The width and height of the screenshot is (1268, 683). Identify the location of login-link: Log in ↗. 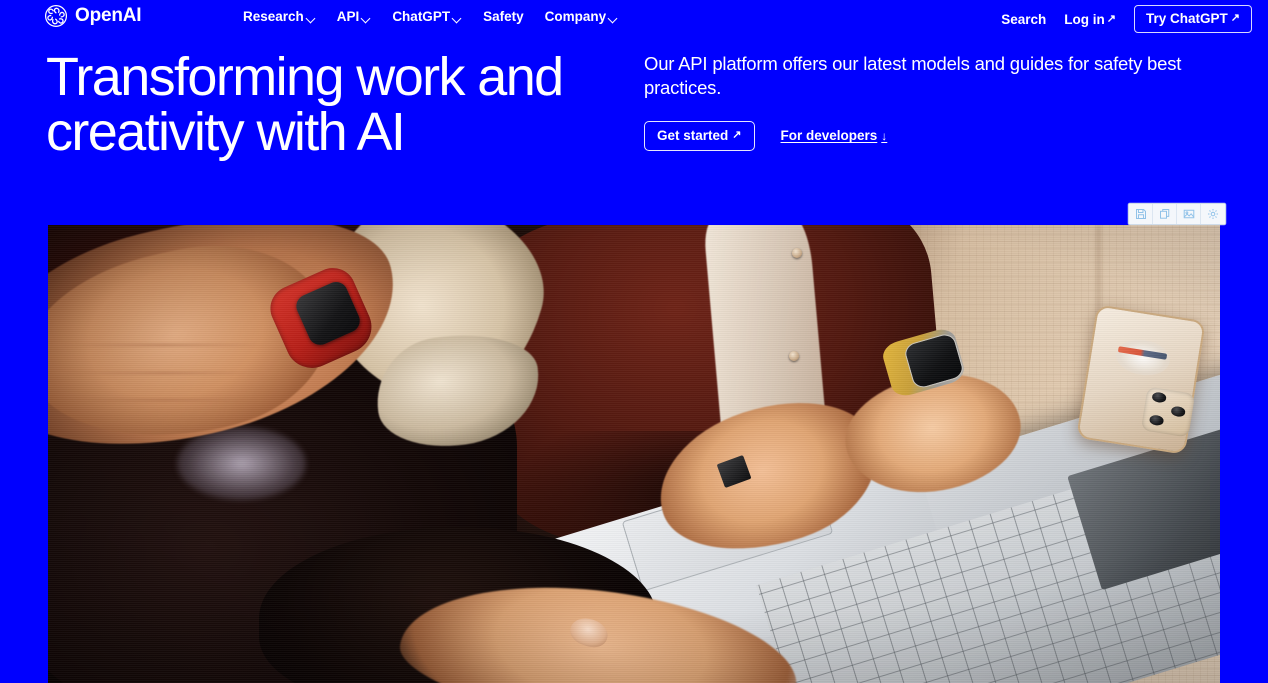
(1090, 19).